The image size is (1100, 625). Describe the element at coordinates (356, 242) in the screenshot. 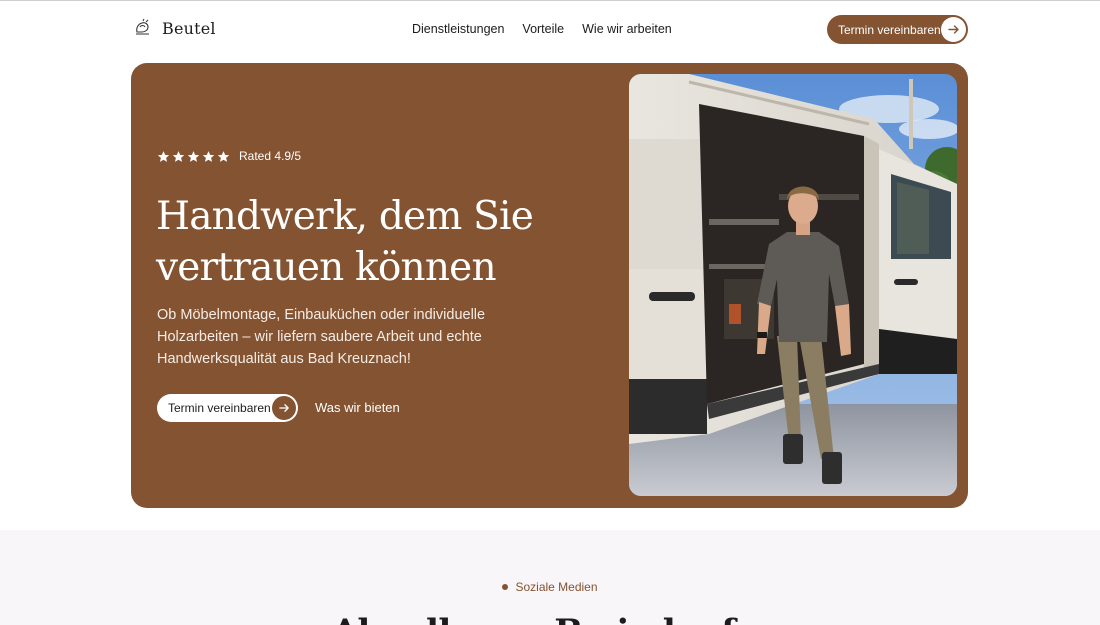

I see `hero-headline: Handwerk, dem Sie vertrauen können` at that location.